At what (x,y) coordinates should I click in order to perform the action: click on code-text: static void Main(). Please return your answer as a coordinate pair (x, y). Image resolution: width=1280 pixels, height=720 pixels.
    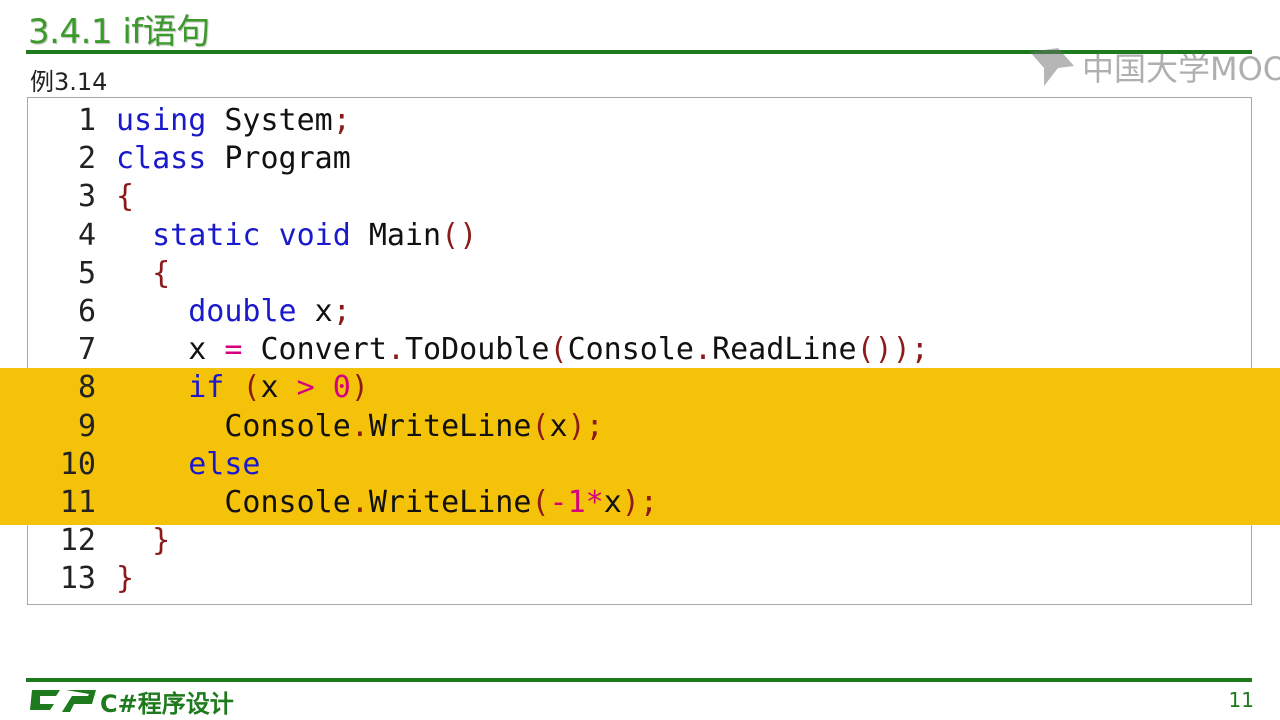
    Looking at the image, I should click on (315, 235).